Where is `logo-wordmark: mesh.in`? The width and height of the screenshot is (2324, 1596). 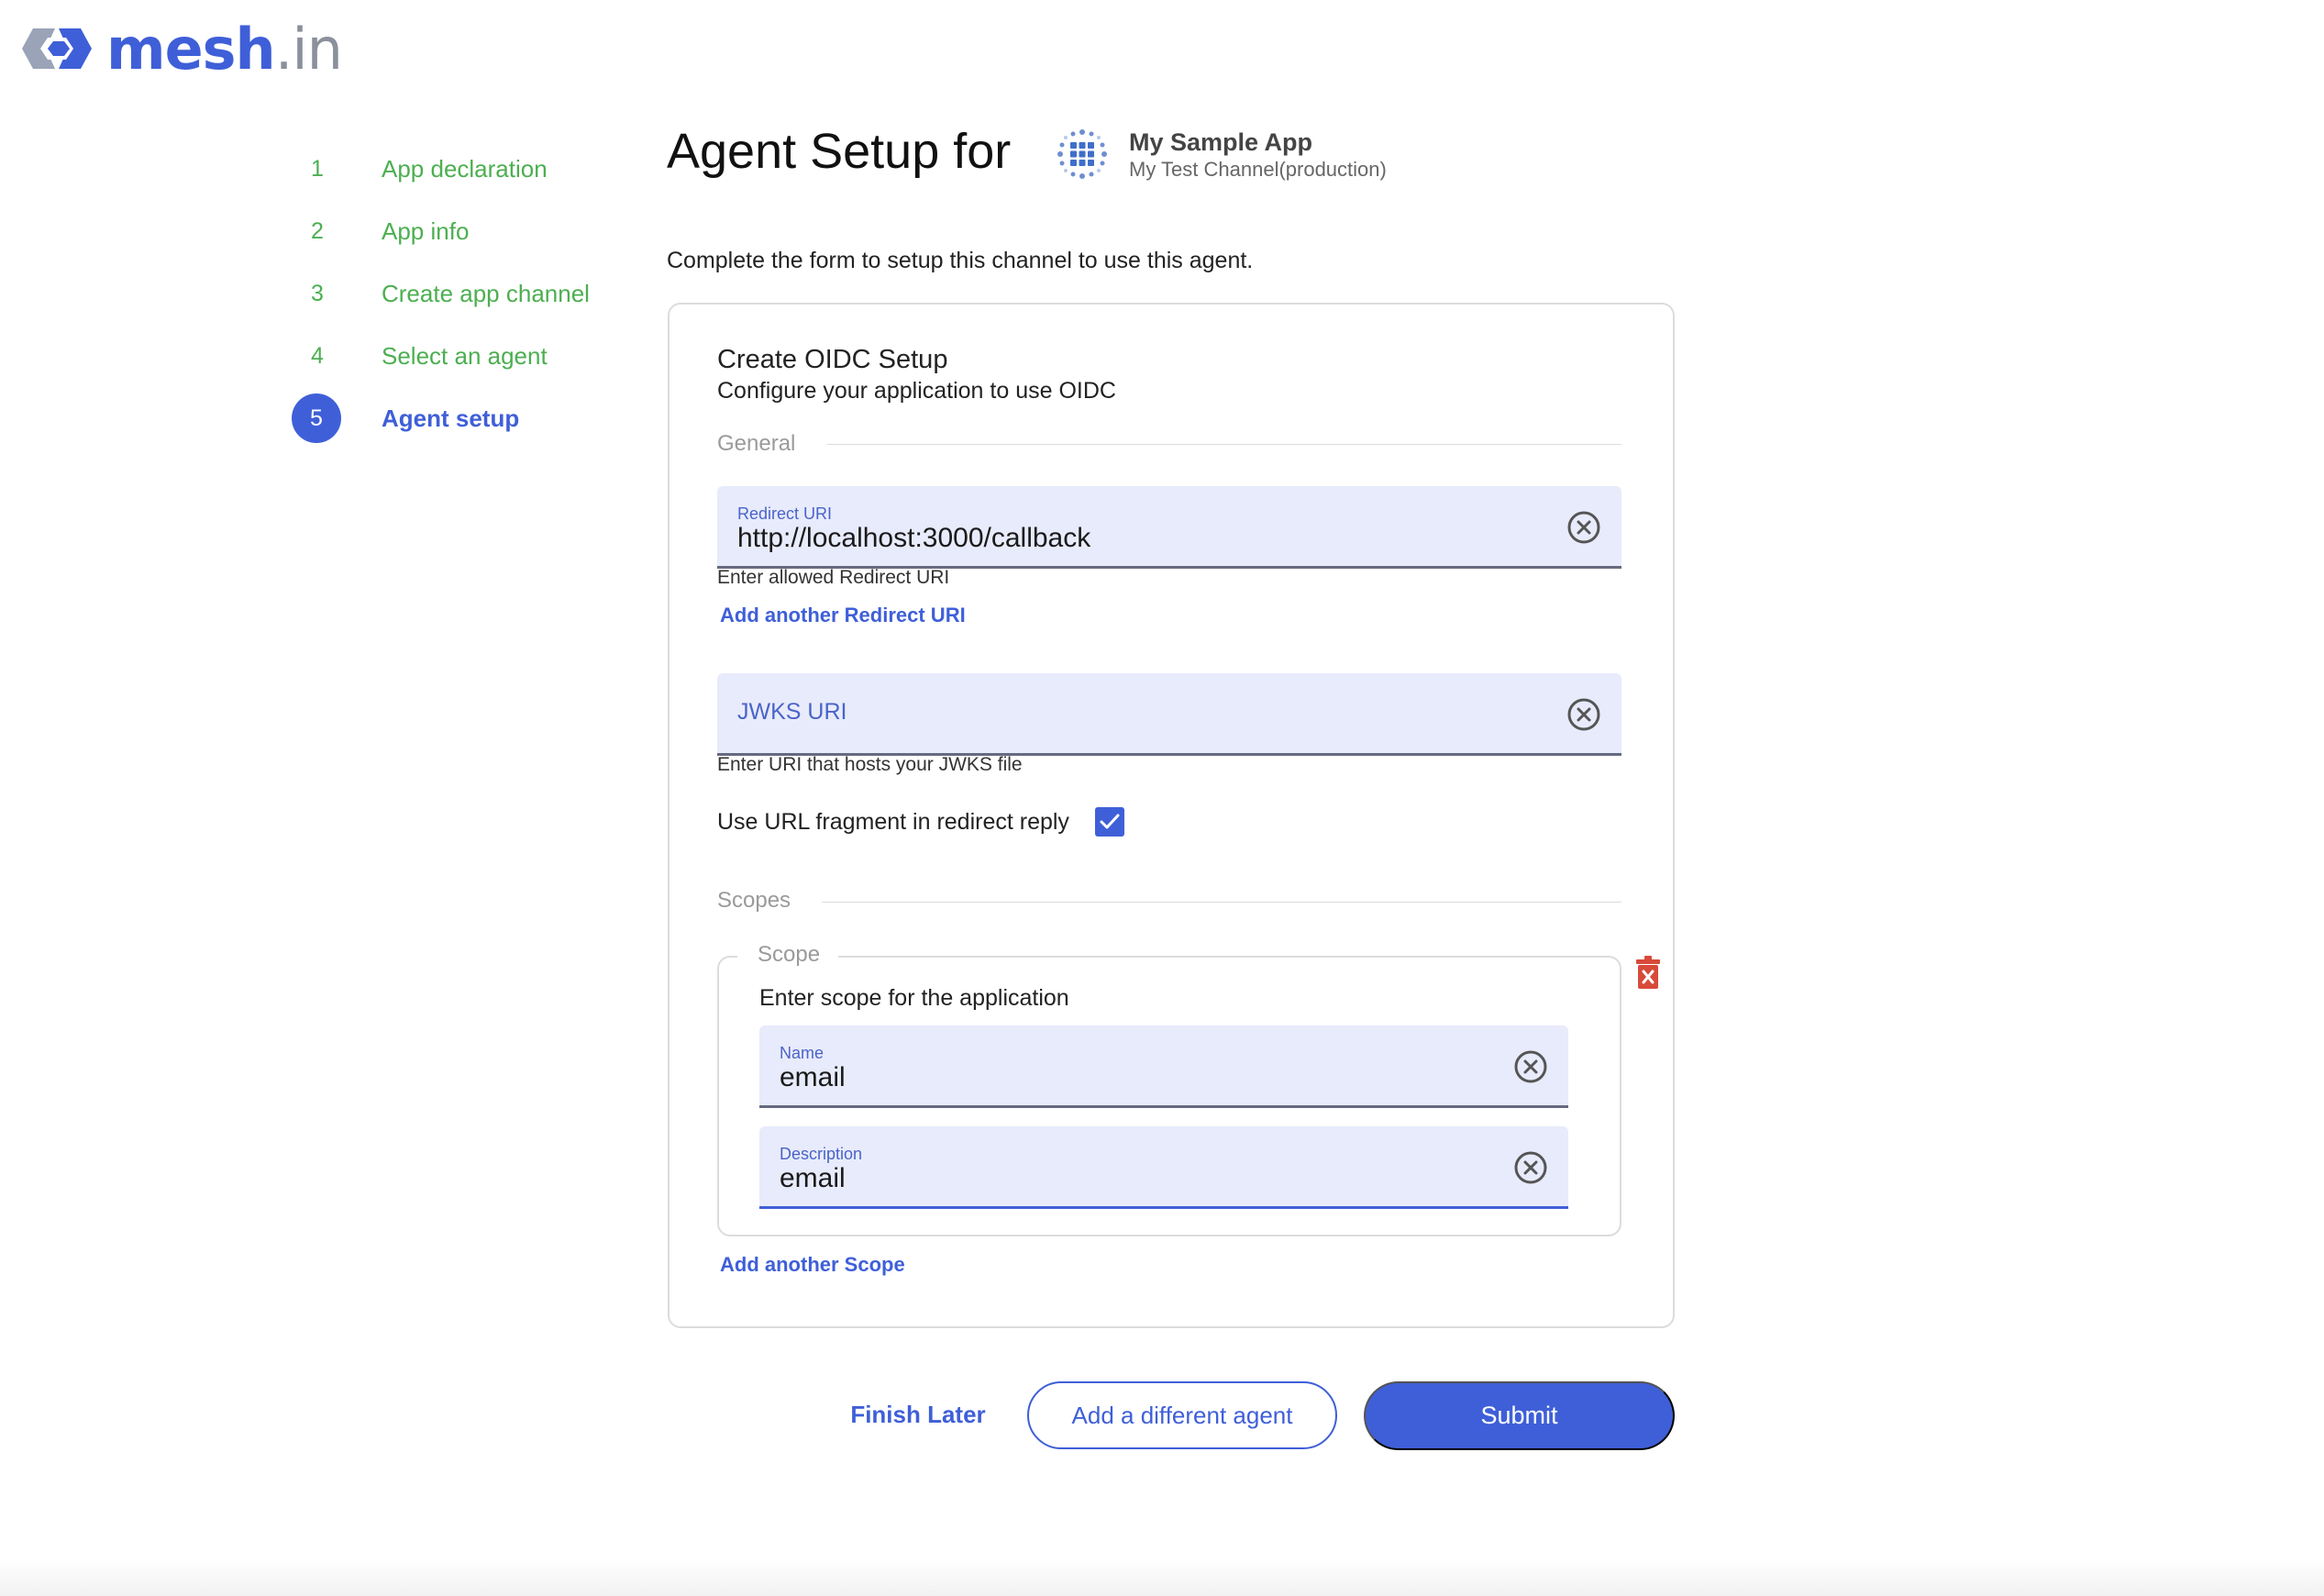
logo-wordmark: mesh.in is located at coordinates (224, 49).